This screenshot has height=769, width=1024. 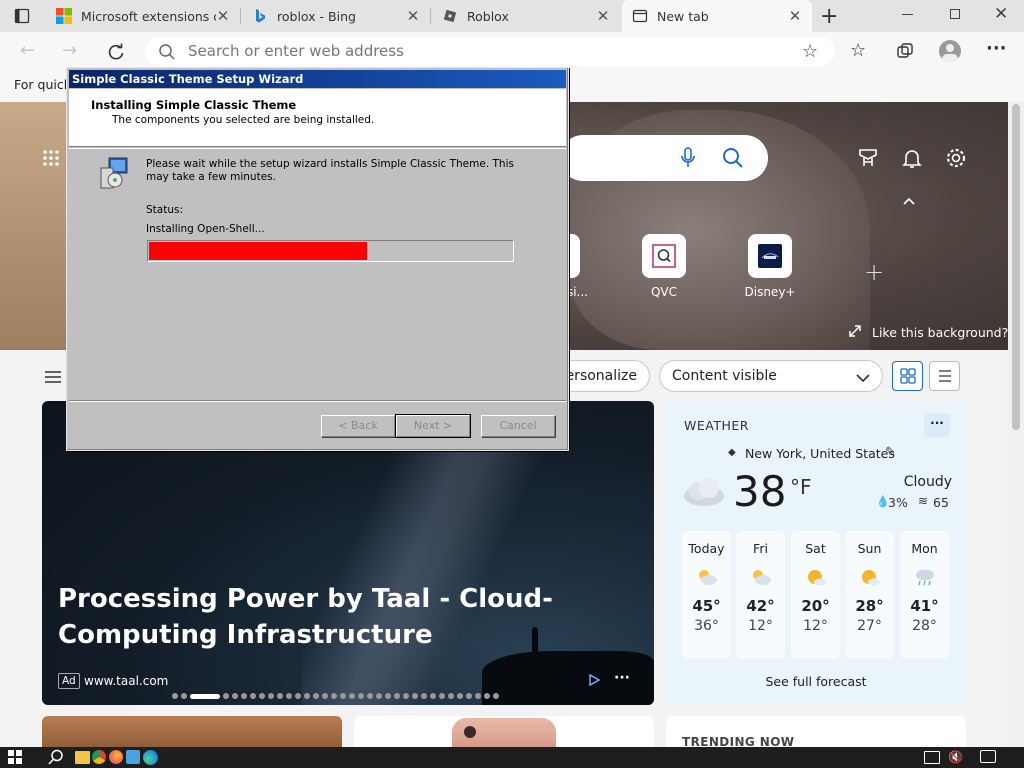 I want to click on disney-plus-icon, so click(x=770, y=256).